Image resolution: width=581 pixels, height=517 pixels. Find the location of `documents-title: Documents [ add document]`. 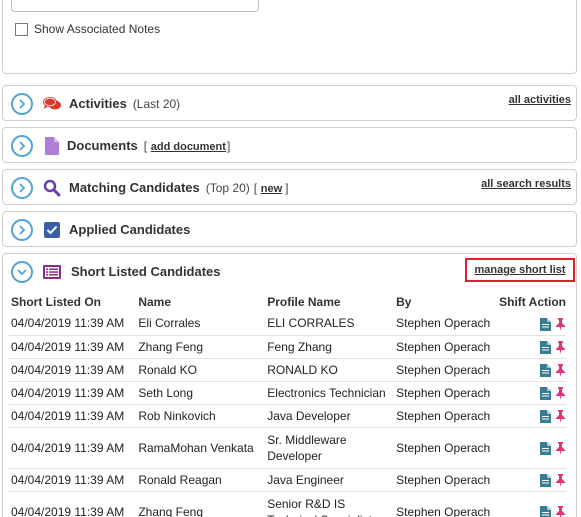

documents-title: Documents [ add document] is located at coordinates (148, 145).